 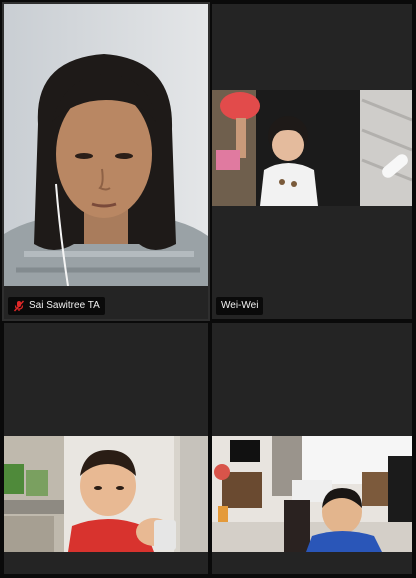 I want to click on participant-name: Wei-Wei, so click(x=240, y=305).